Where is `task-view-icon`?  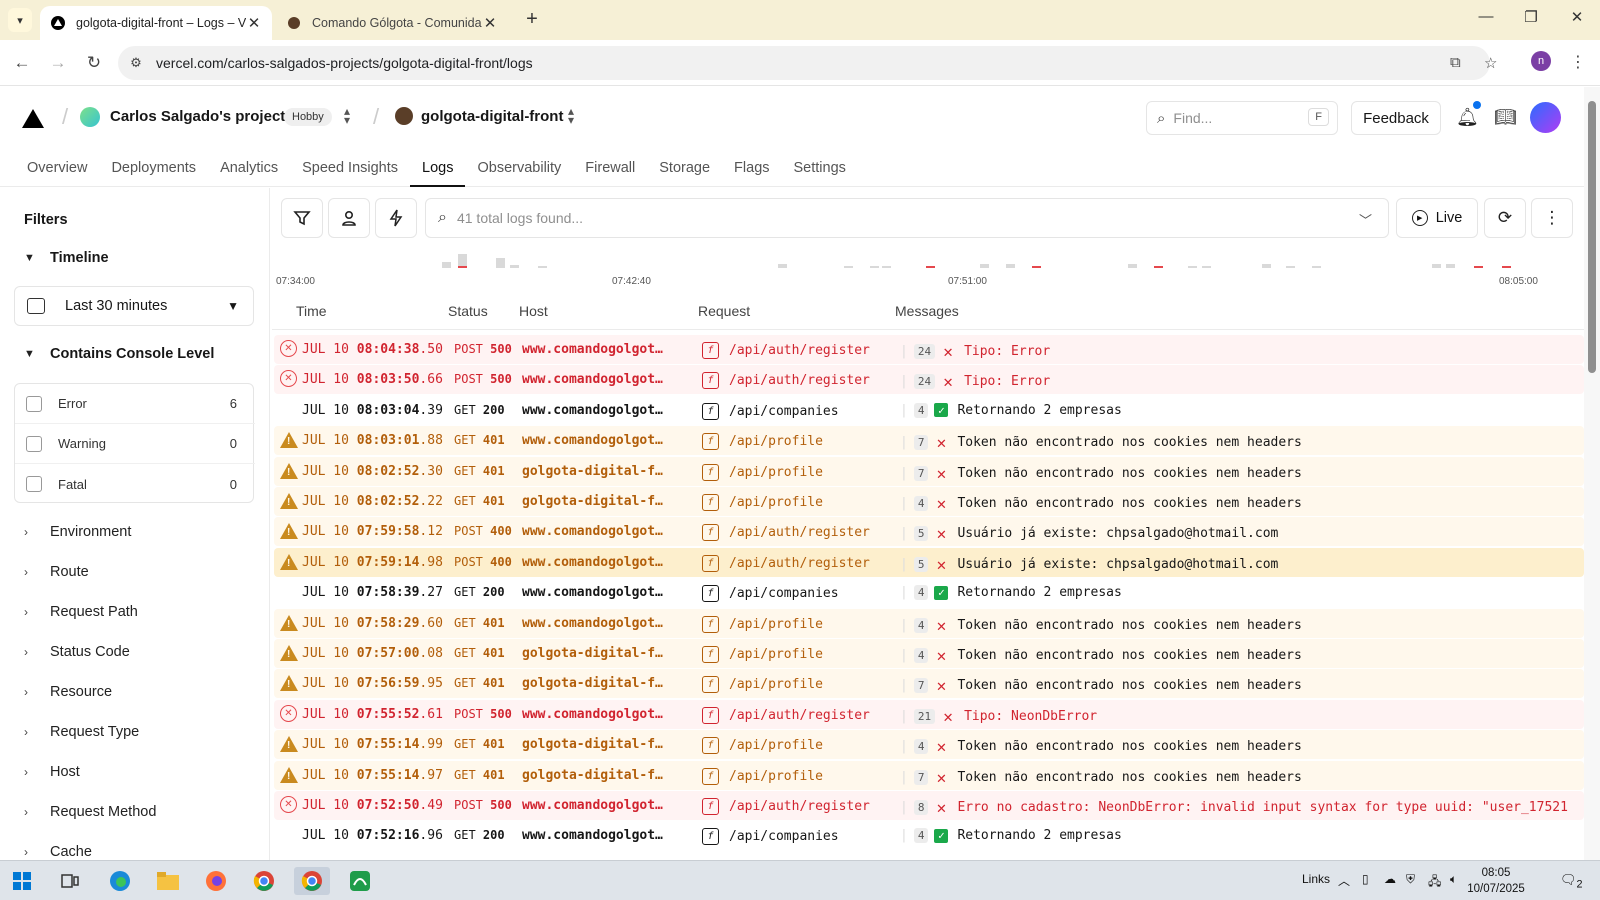 task-view-icon is located at coordinates (70, 881).